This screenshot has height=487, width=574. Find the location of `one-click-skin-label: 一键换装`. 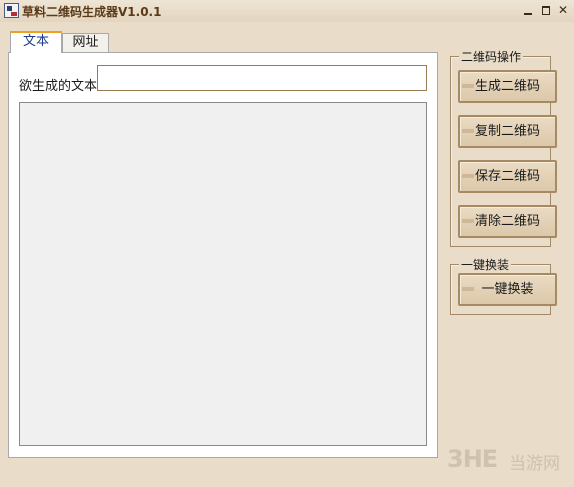

one-click-skin-label: 一键换装 is located at coordinates (507, 289).